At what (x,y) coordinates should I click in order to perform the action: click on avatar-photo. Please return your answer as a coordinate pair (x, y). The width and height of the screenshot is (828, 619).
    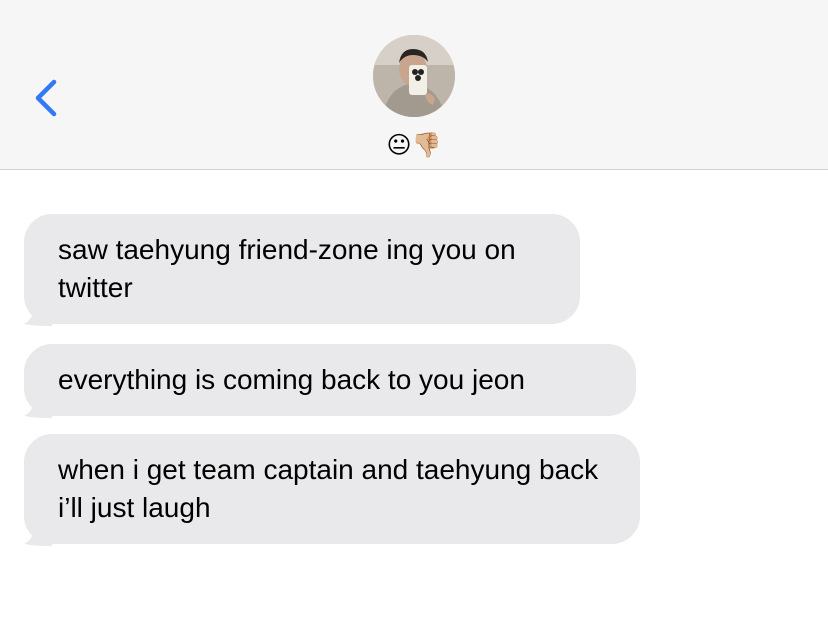
    Looking at the image, I should click on (414, 76).